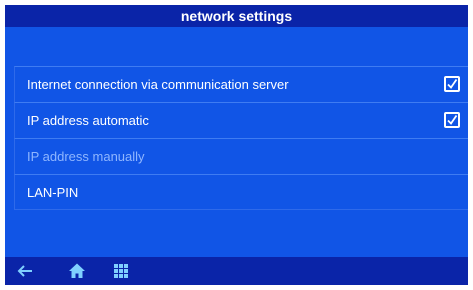 This screenshot has width=473, height=290. Describe the element at coordinates (241, 192) in the screenshot. I see `setting-row-lan-pin: LAN-PIN` at that location.